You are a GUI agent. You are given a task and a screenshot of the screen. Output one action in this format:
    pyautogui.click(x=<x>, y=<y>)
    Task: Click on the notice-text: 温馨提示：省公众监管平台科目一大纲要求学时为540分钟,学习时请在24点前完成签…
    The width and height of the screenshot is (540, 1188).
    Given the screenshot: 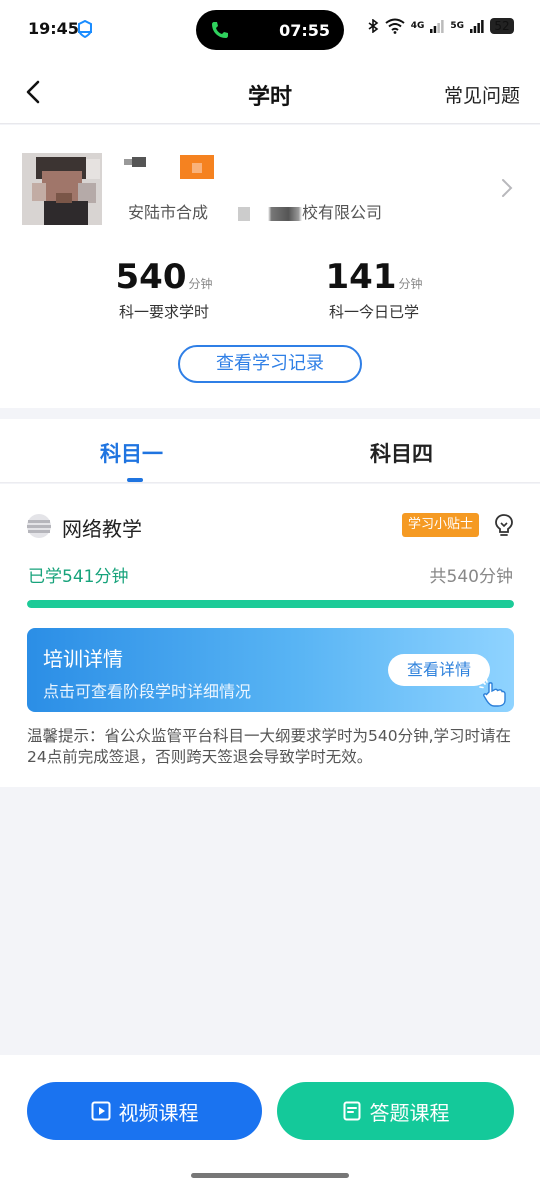 What is the action you would take?
    pyautogui.click(x=269, y=746)
    